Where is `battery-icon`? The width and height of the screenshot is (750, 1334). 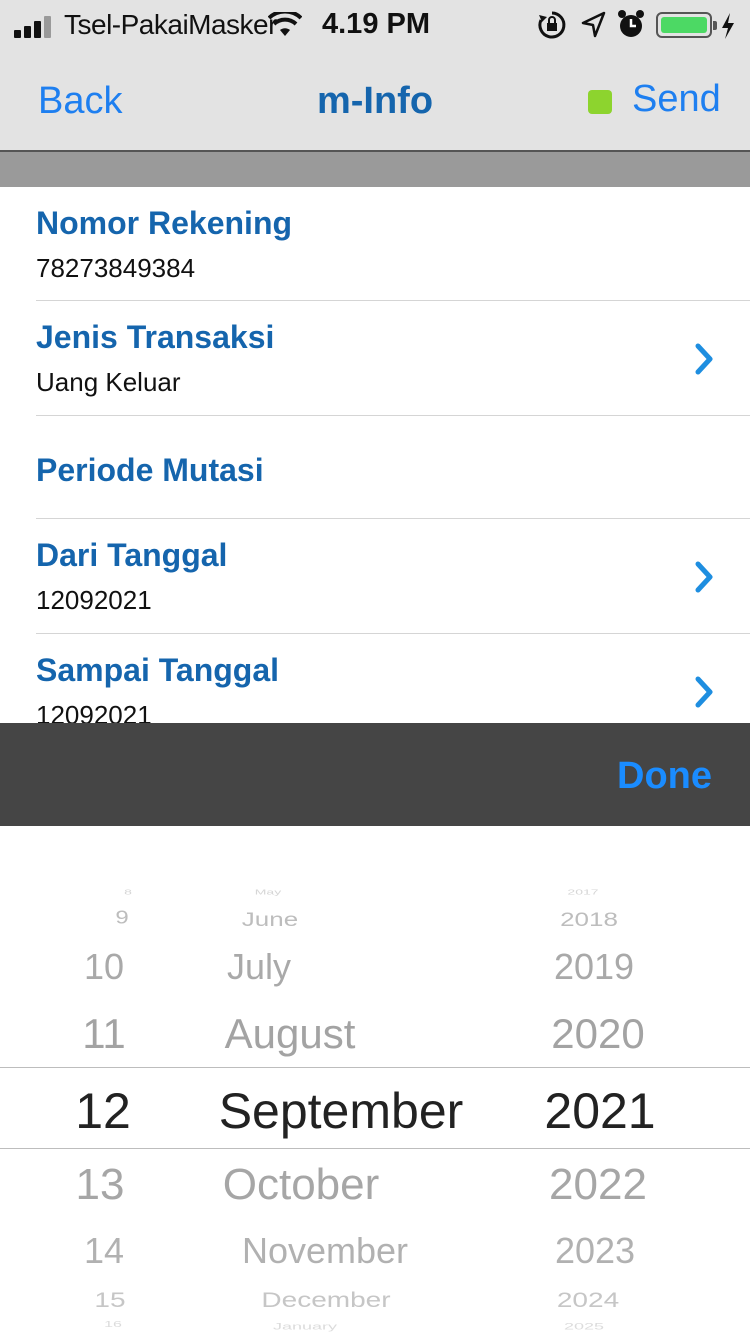 battery-icon is located at coordinates (686, 25).